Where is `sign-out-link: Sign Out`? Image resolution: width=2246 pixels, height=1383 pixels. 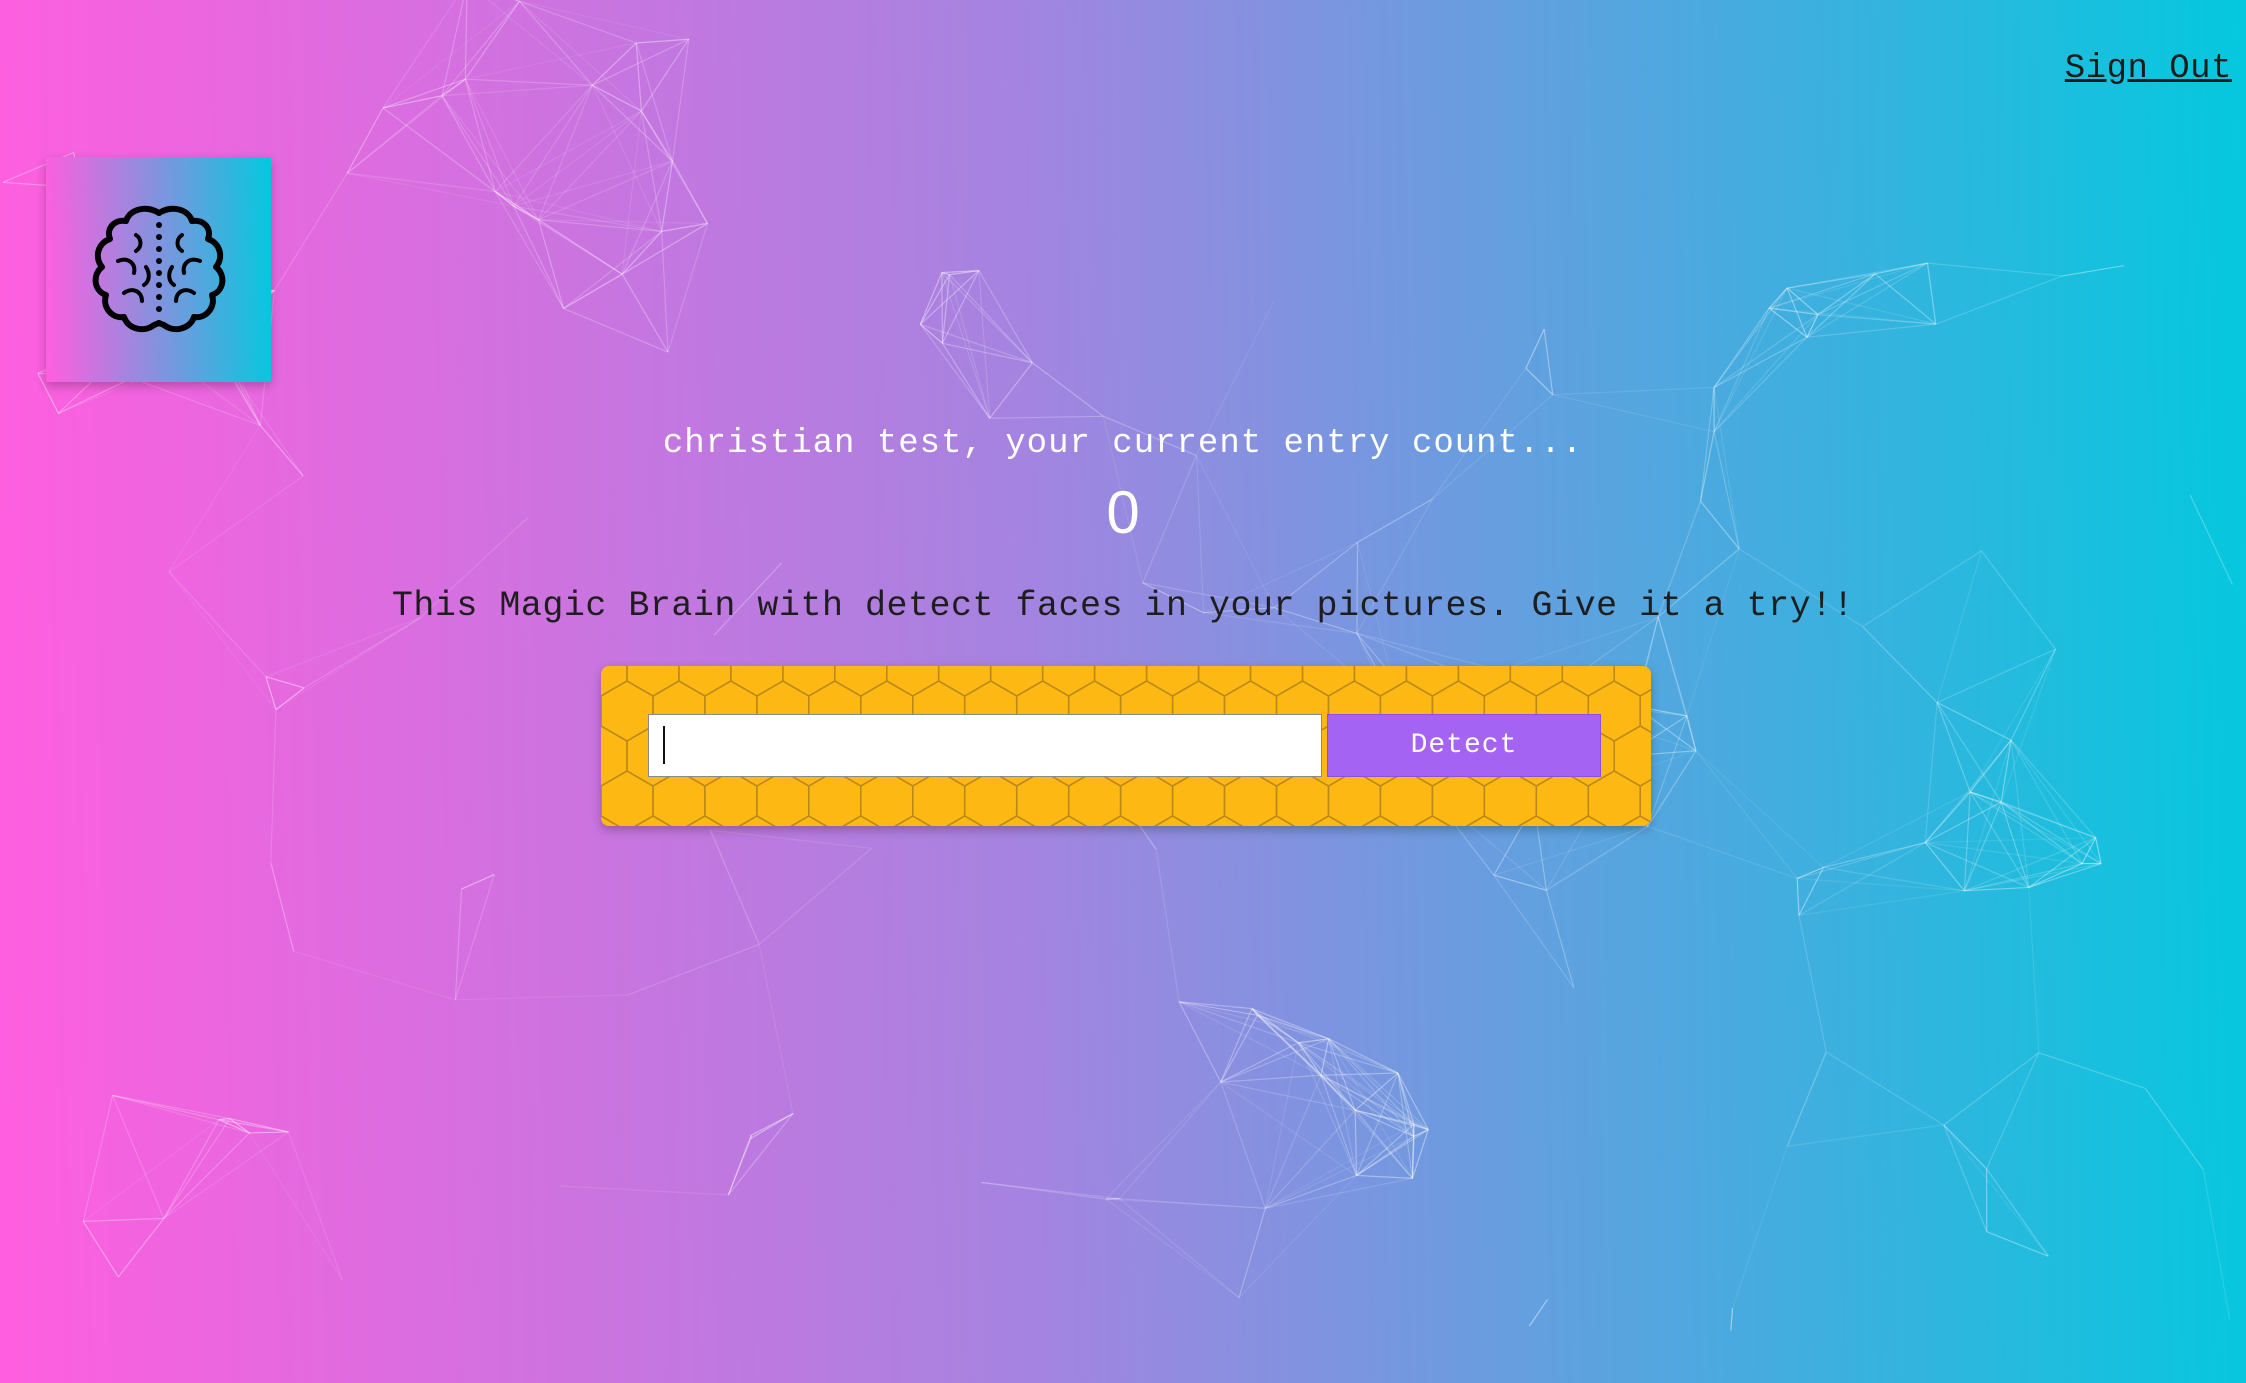
sign-out-link: Sign Out is located at coordinates (2148, 69).